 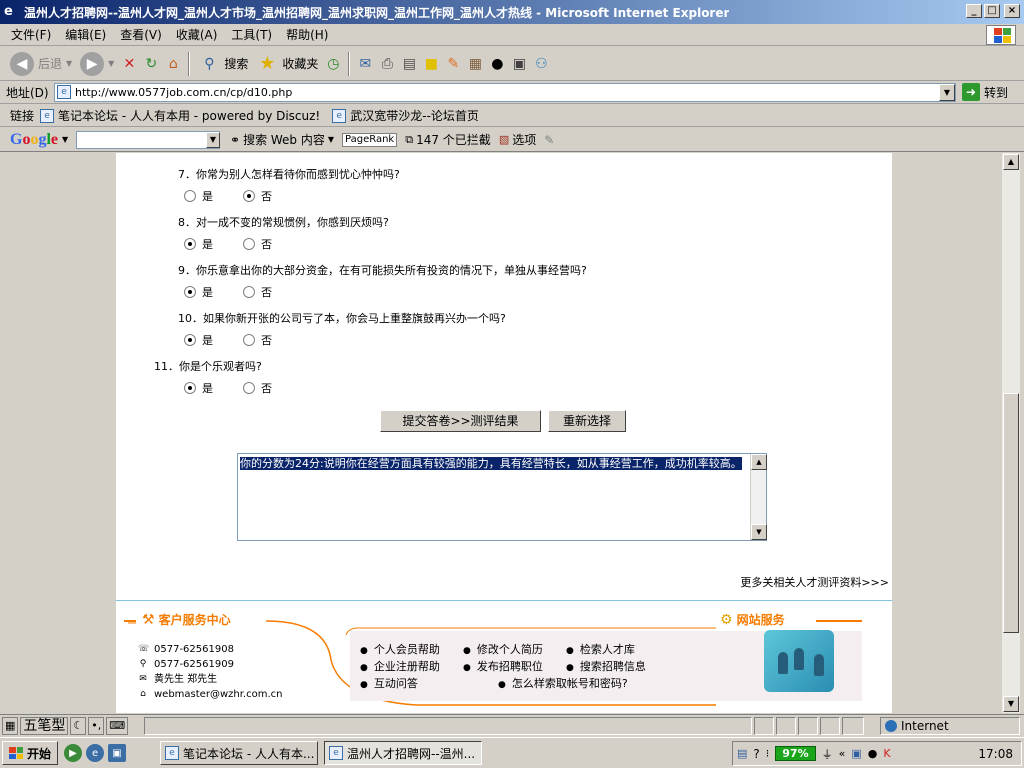 I want to click on history-icon: ◷, so click(x=333, y=64).